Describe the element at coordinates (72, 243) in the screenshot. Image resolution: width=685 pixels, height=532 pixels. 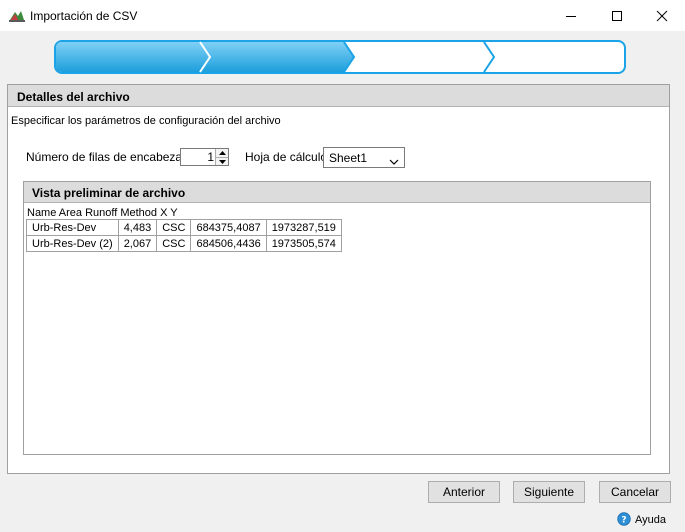
I see `table-cell: Urb-Res-Dev (2)` at that location.